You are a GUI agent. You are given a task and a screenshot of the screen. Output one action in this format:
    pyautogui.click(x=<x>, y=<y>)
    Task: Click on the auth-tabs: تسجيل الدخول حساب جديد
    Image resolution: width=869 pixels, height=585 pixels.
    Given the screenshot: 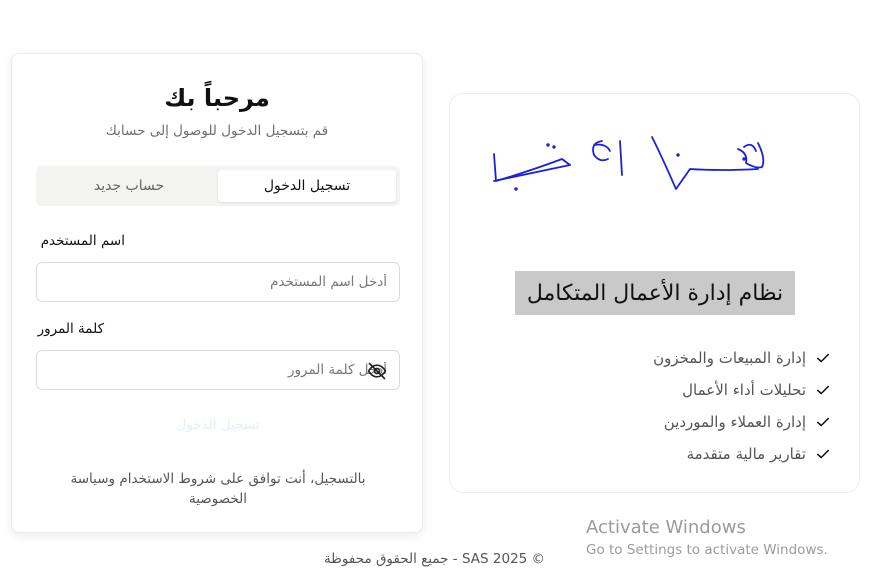 What is the action you would take?
    pyautogui.click(x=218, y=186)
    